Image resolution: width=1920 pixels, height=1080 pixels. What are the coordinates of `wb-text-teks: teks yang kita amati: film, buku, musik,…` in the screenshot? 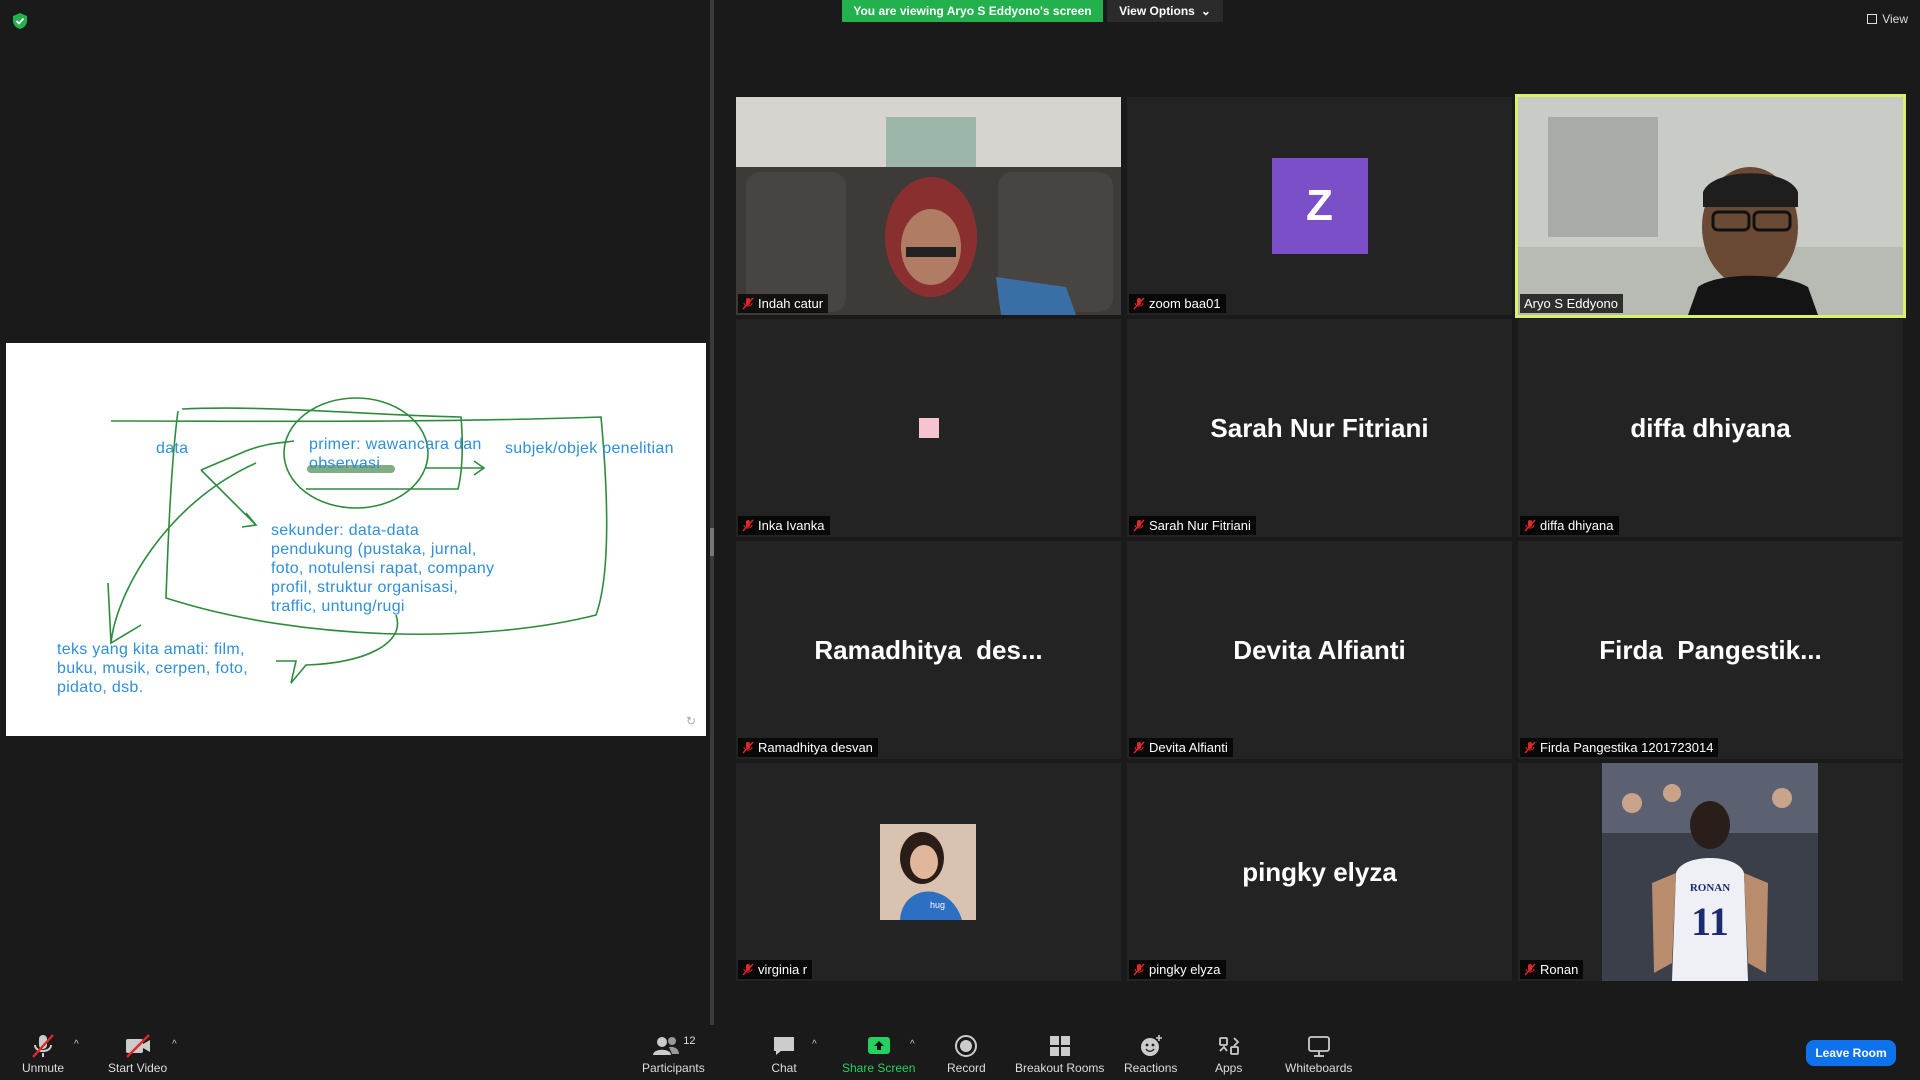 It's located at (153, 668).